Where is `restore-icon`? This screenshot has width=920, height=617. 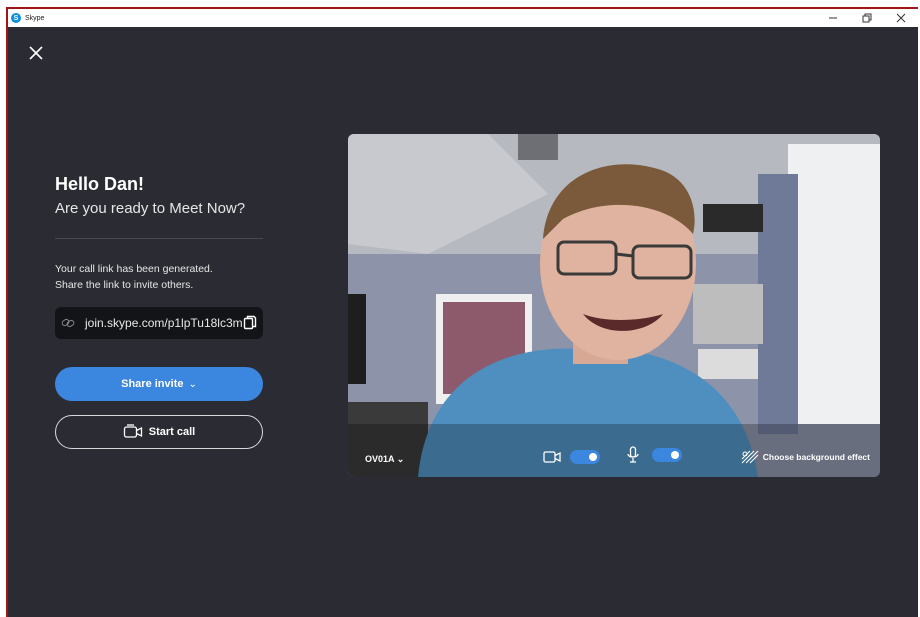
restore-icon is located at coordinates (867, 18).